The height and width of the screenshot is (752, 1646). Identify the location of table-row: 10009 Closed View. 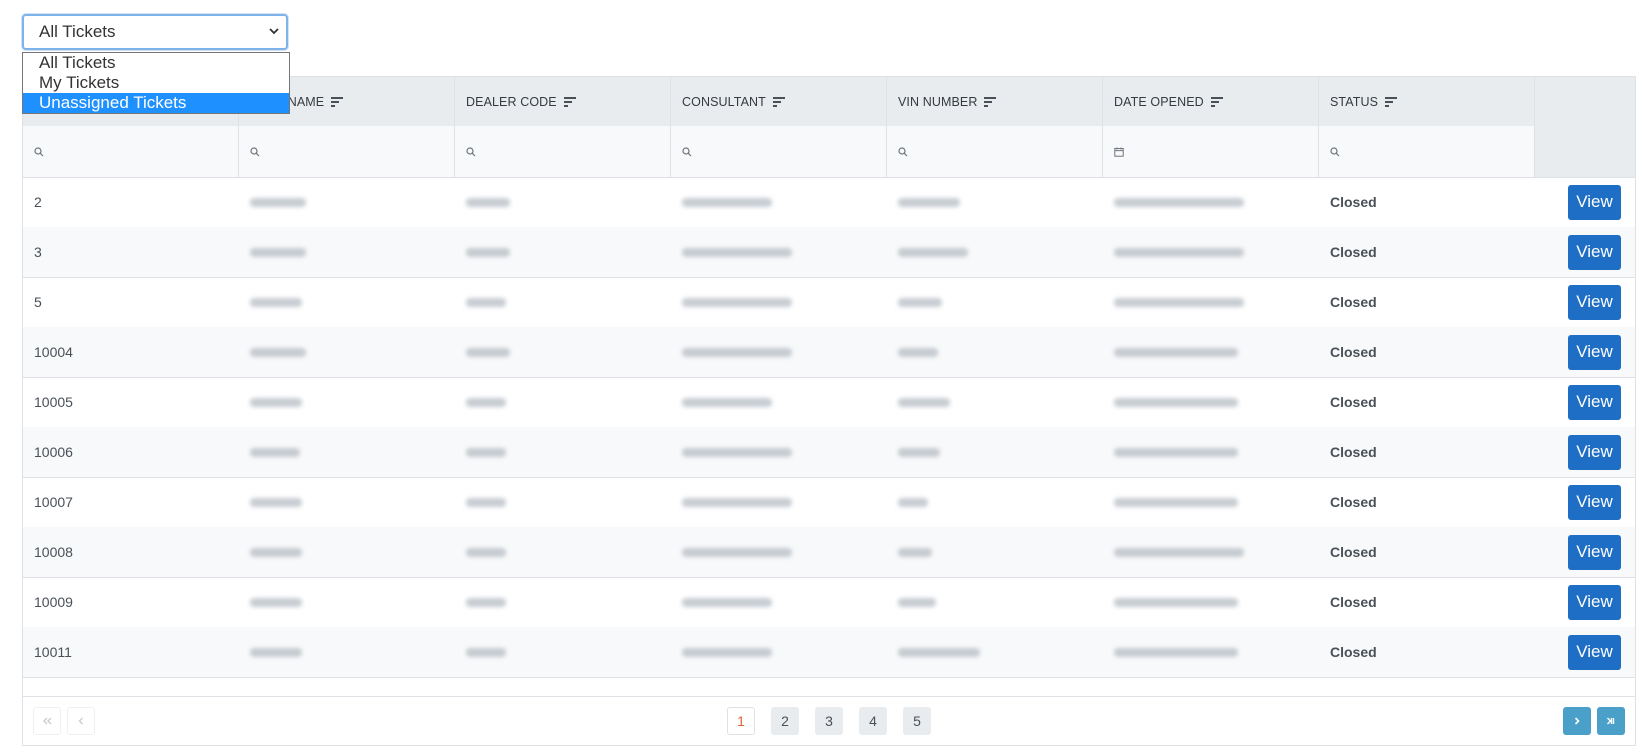
(829, 602).